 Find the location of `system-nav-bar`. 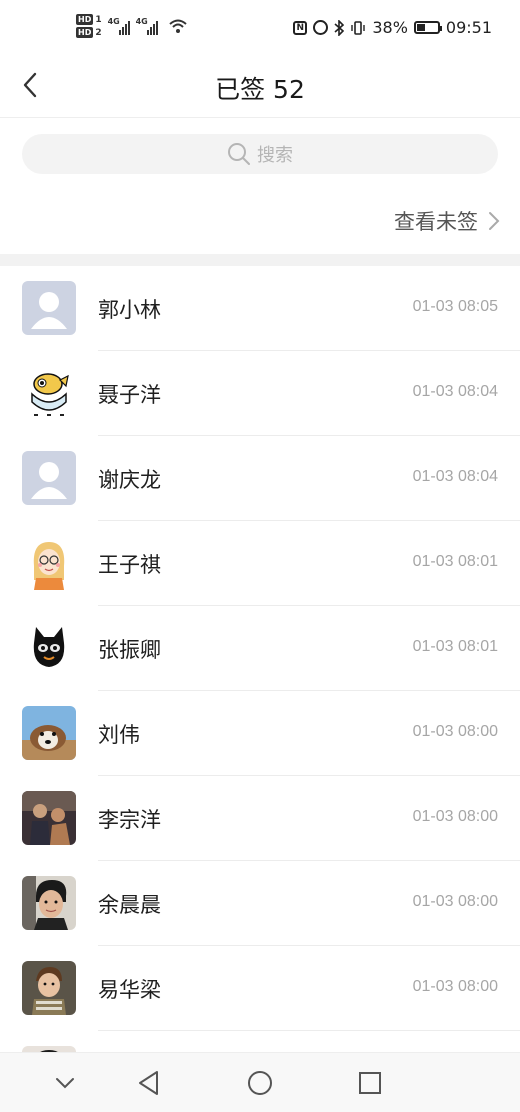

system-nav-bar is located at coordinates (260, 1082).